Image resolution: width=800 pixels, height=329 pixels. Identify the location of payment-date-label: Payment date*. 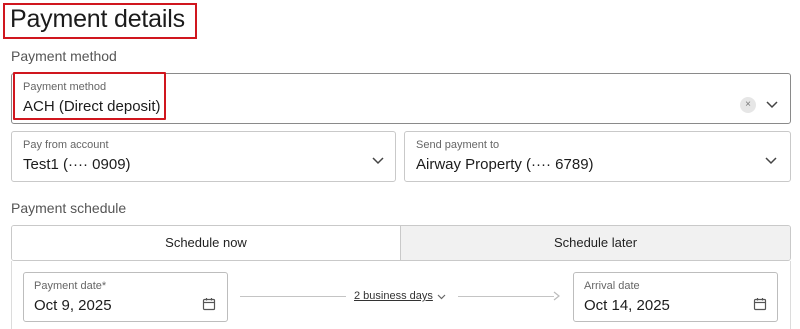
(70, 286).